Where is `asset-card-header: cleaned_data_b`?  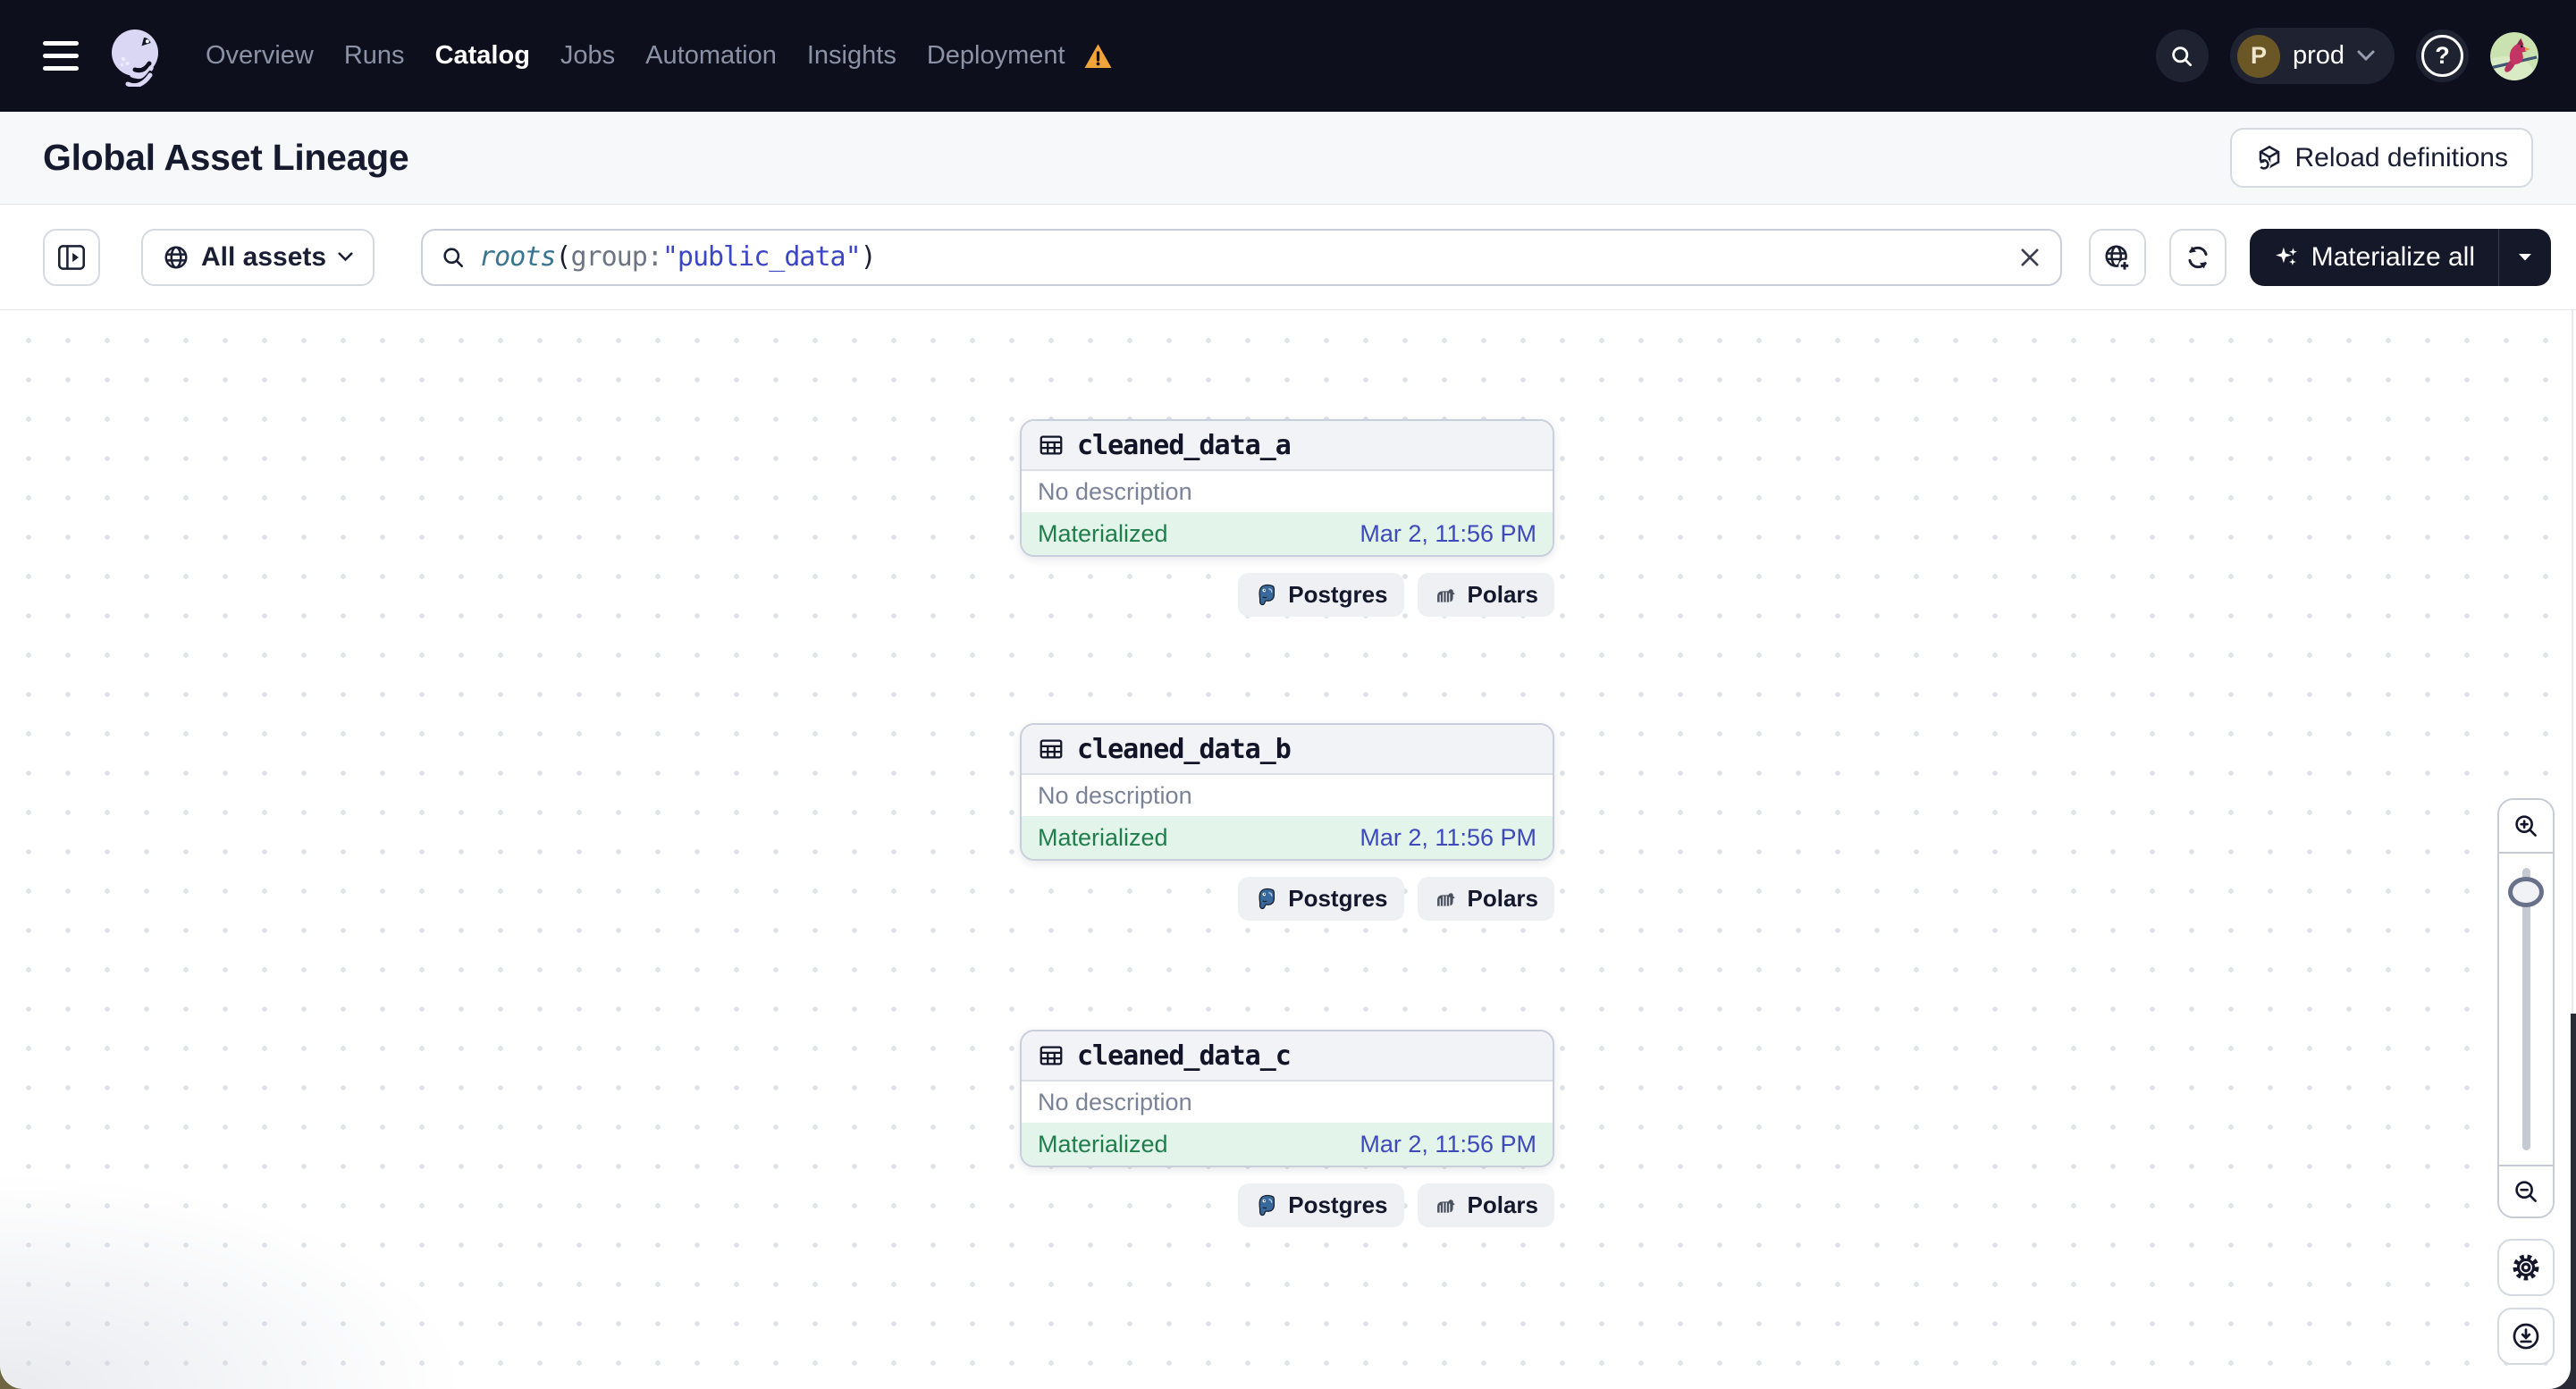
asset-card-header: cleaned_data_b is located at coordinates (1288, 750).